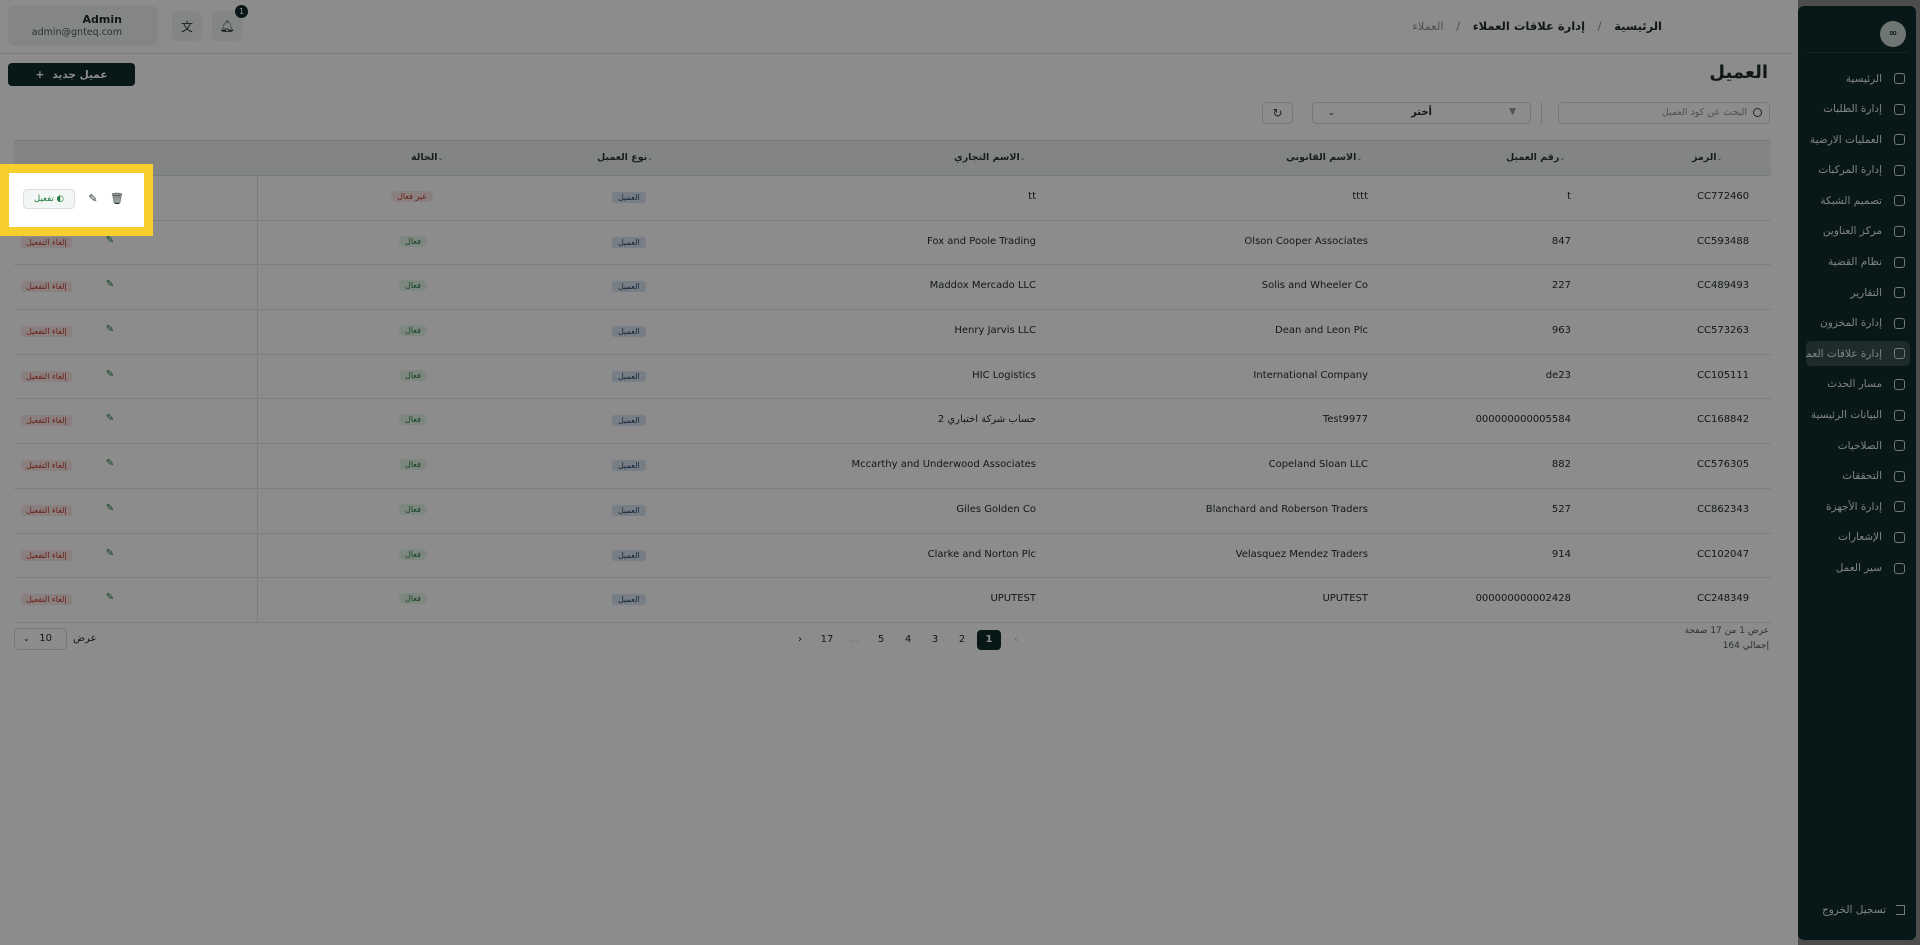 The height and width of the screenshot is (945, 1920). I want to click on cell-code: CC772460, so click(1723, 196).